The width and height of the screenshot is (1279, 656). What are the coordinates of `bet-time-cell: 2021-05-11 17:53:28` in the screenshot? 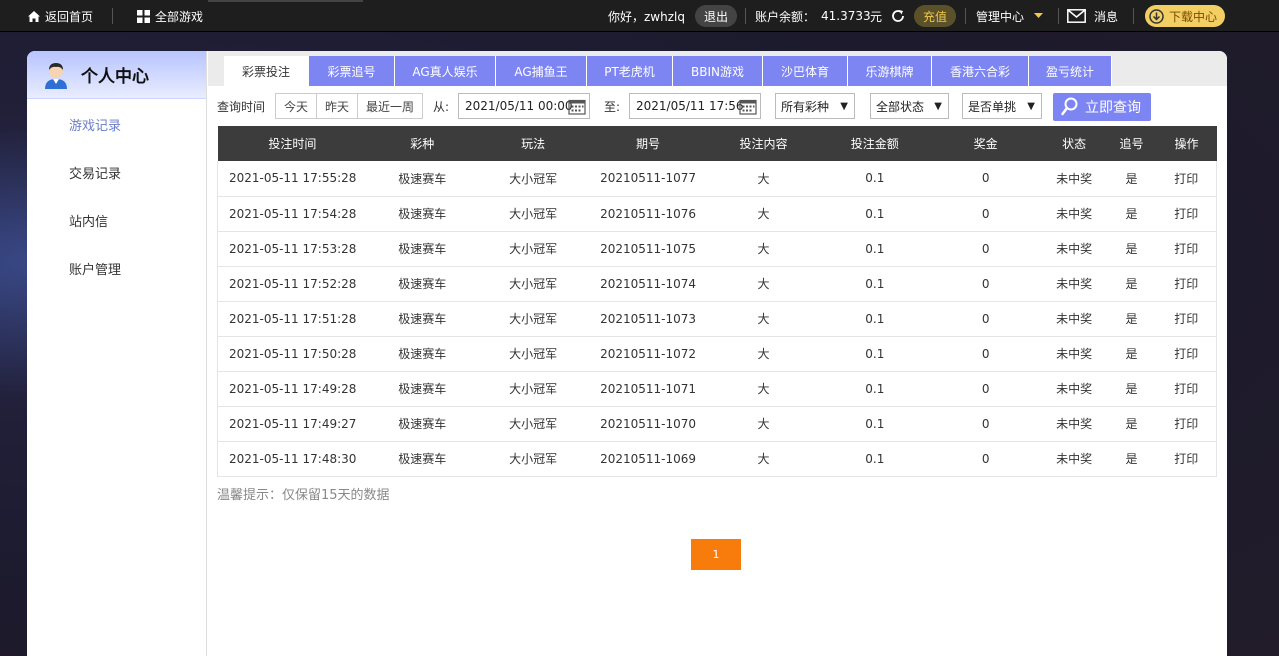 It's located at (292, 249).